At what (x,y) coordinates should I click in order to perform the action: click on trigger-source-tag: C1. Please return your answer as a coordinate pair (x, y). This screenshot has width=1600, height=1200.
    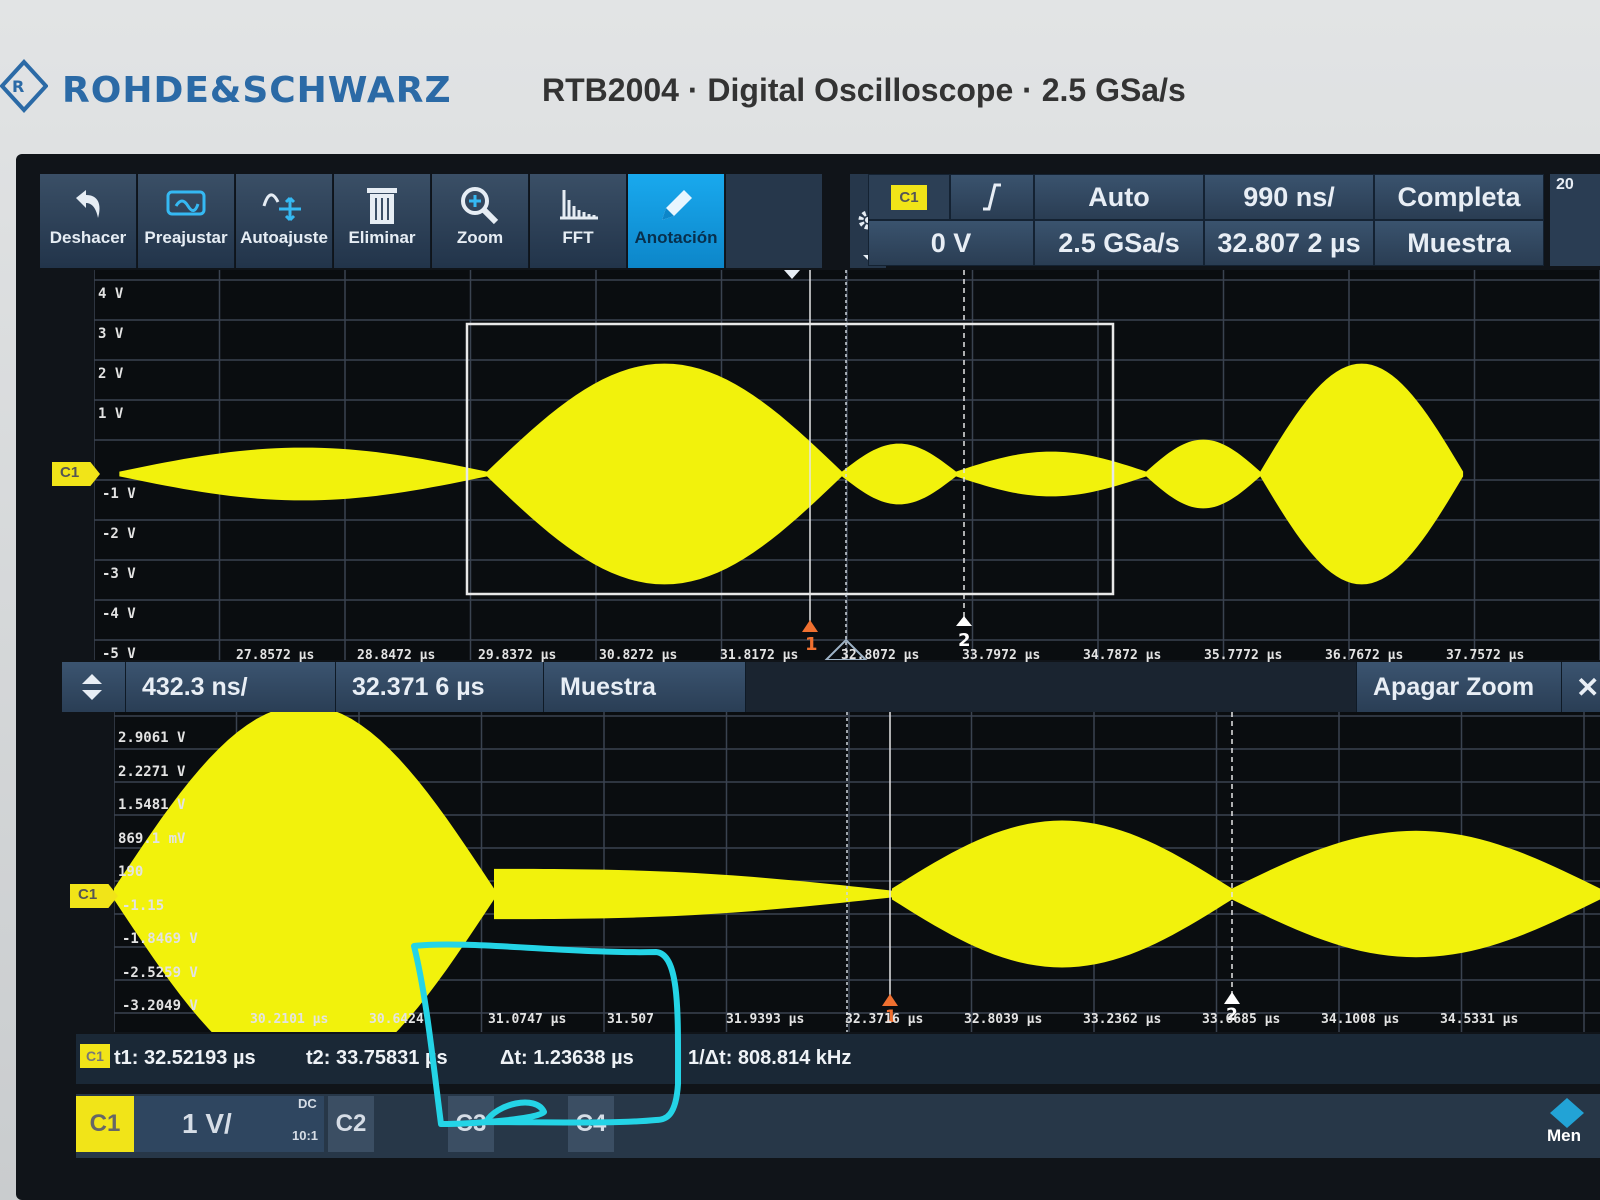
    Looking at the image, I should click on (909, 197).